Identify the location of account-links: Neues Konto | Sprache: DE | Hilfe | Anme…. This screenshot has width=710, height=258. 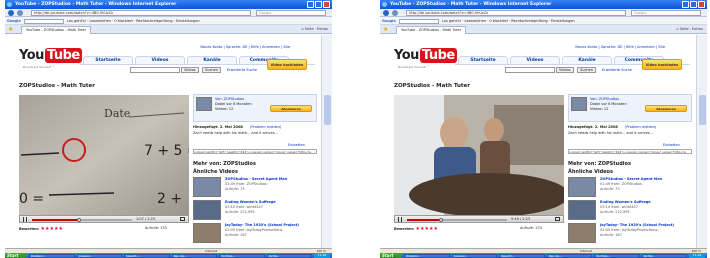
(620, 47).